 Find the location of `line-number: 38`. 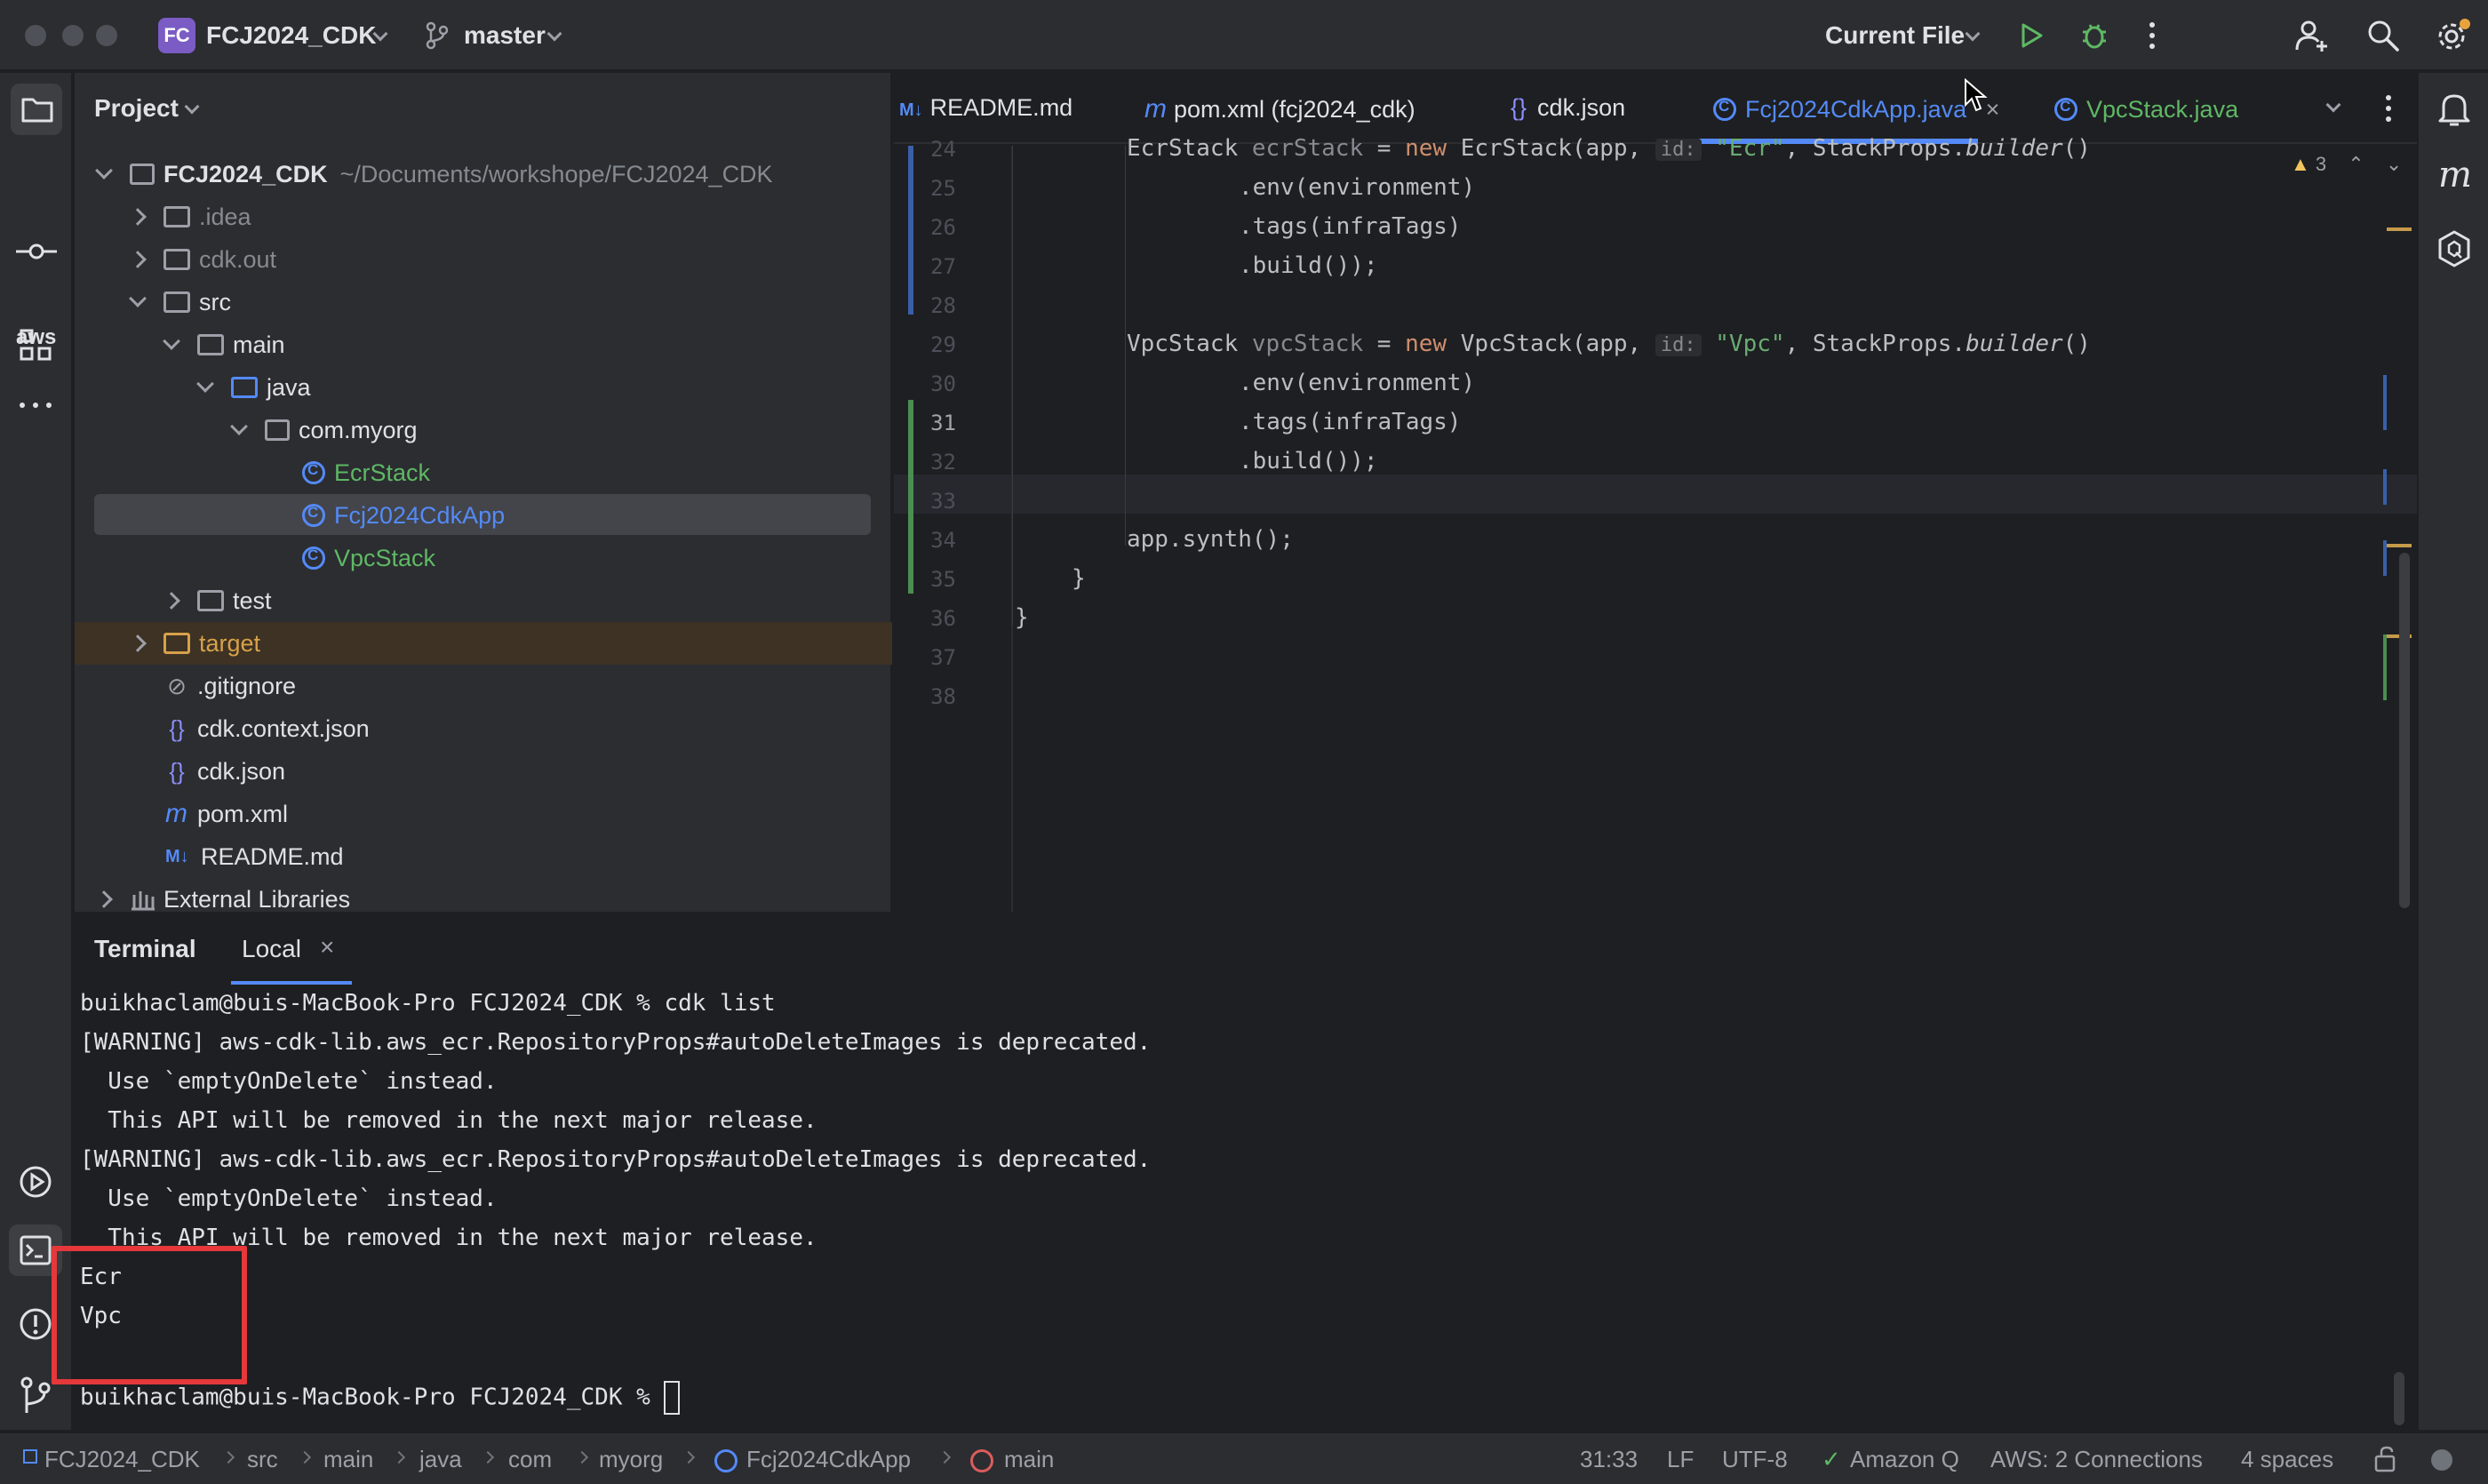

line-number: 38 is located at coordinates (943, 696).